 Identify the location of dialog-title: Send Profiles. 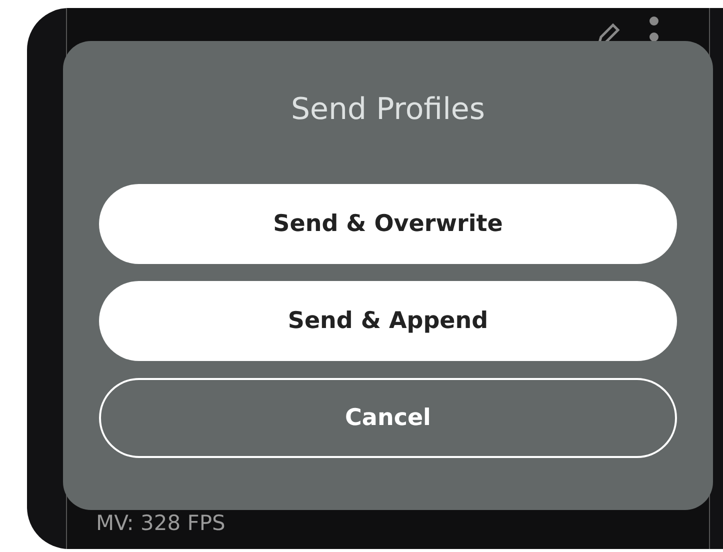
(387, 110).